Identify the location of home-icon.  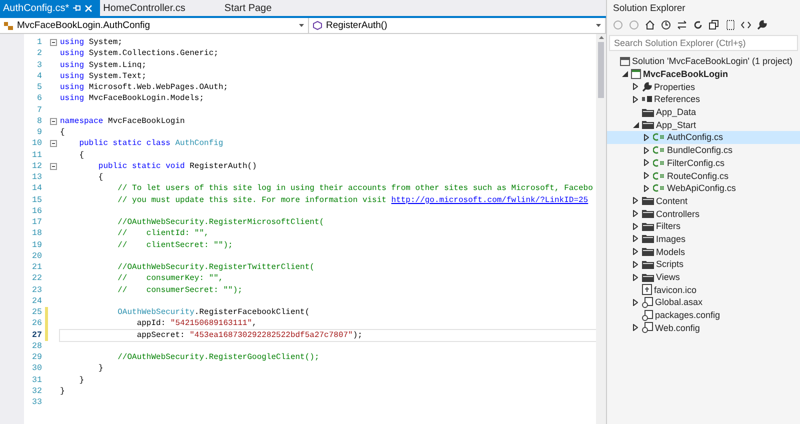
(650, 25).